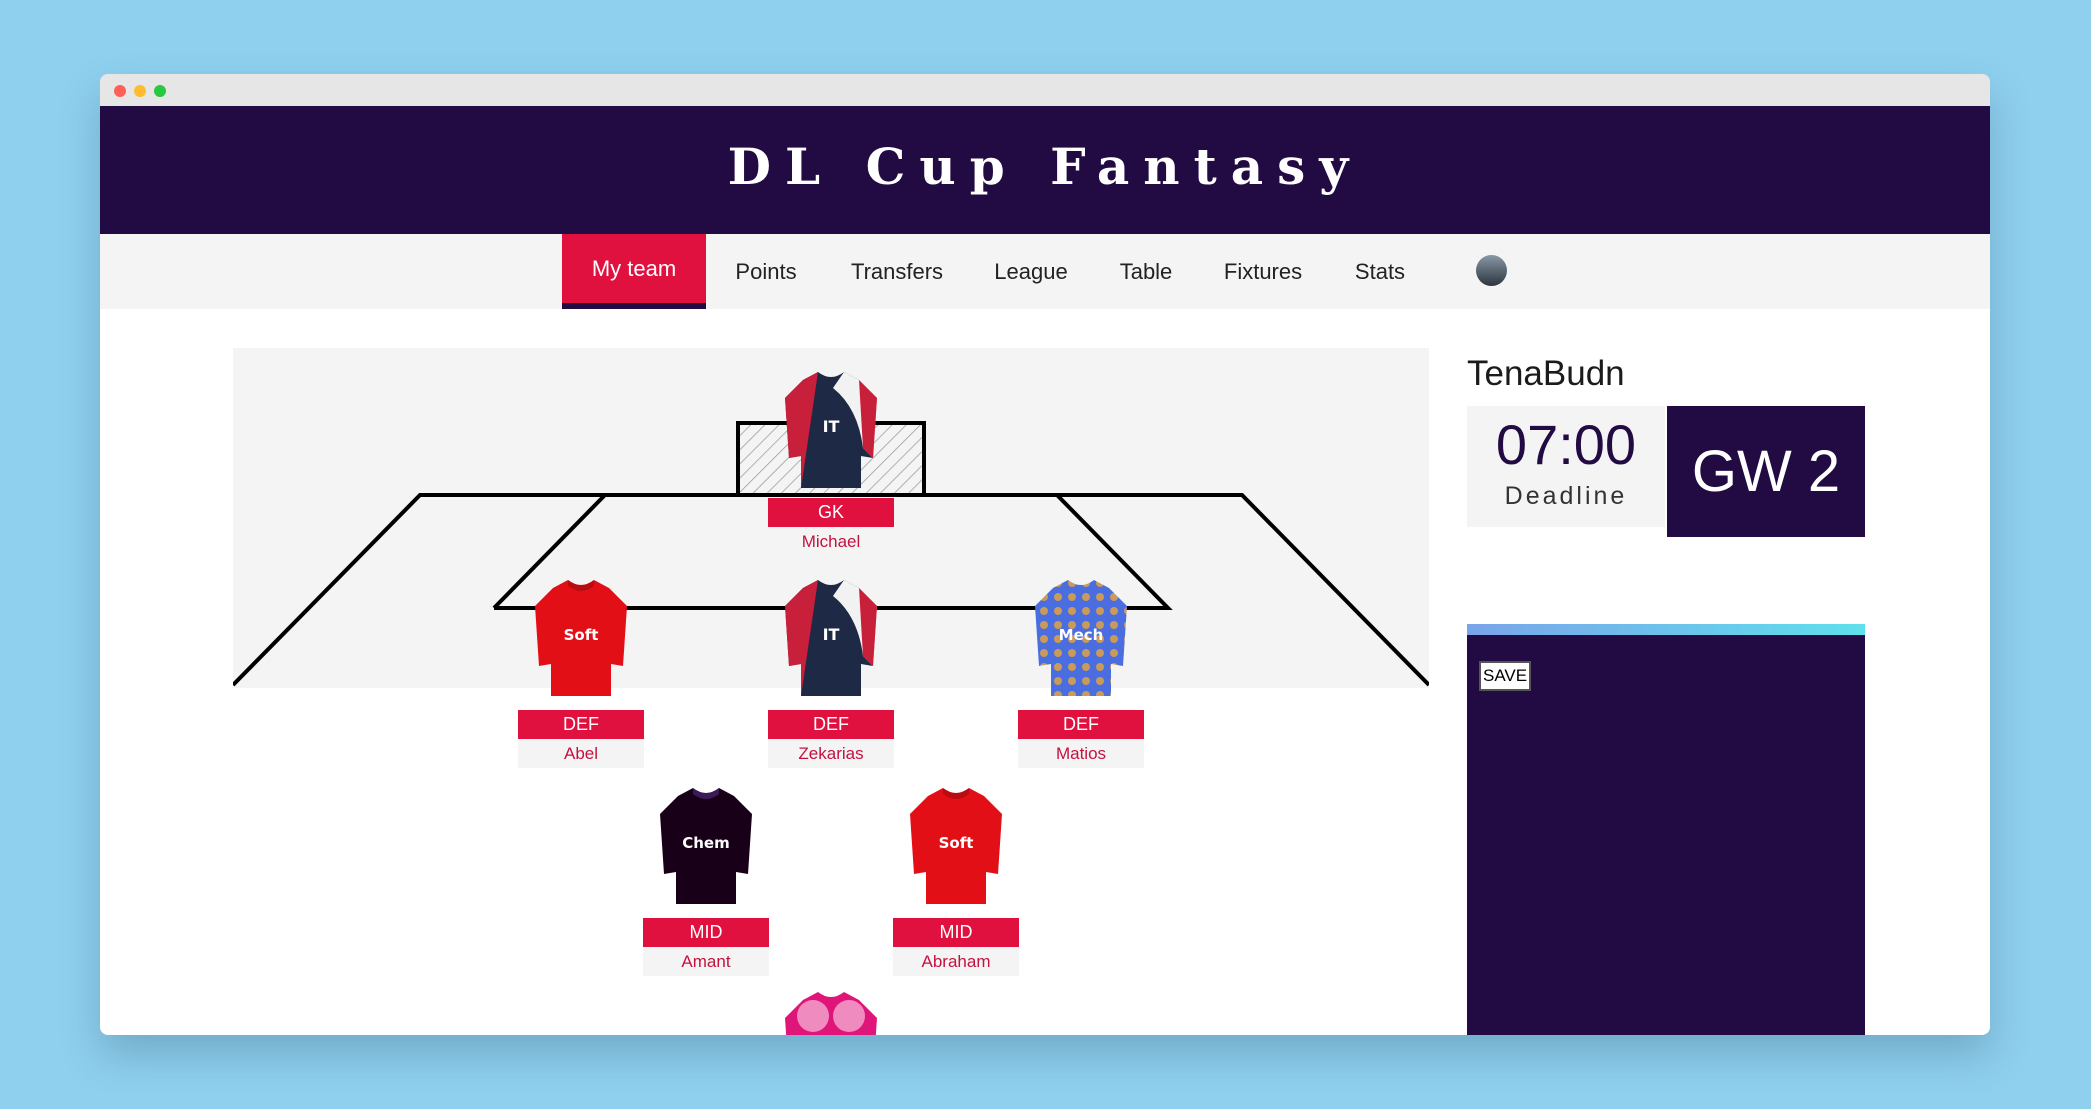 The width and height of the screenshot is (2091, 1109). What do you see at coordinates (1146, 271) in the screenshot?
I see `nav-item-table: Table` at bounding box center [1146, 271].